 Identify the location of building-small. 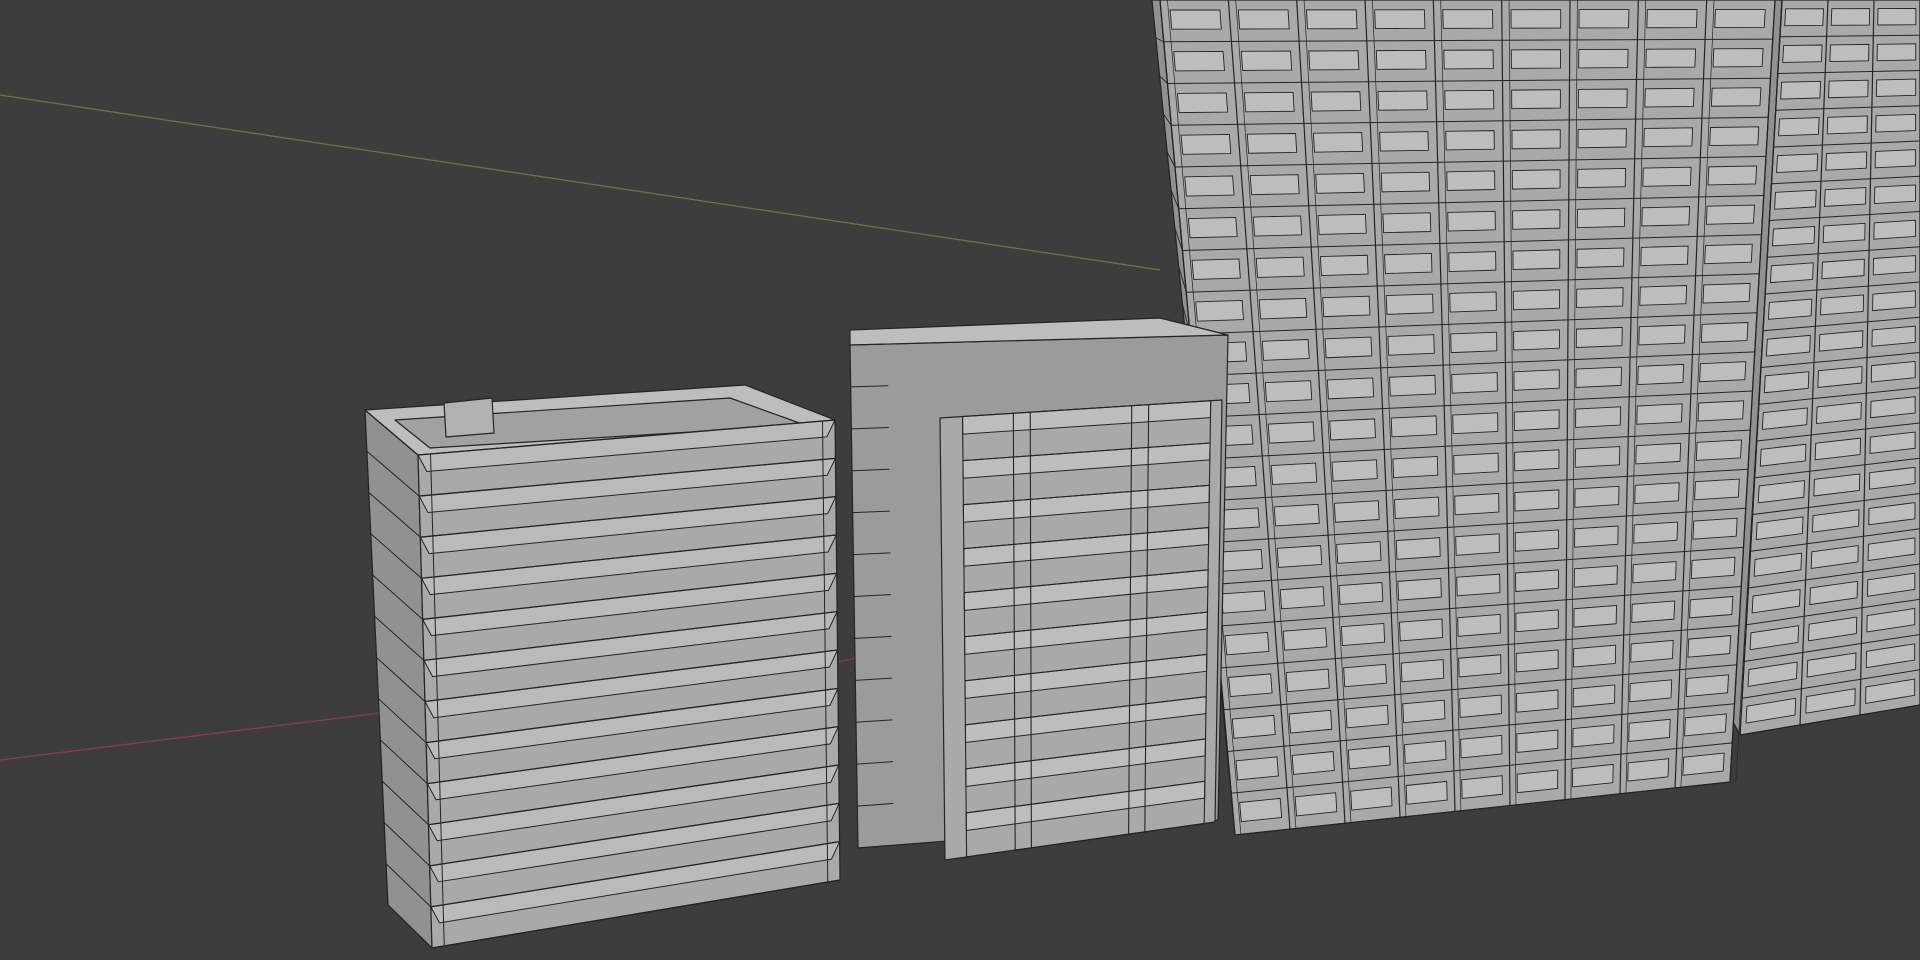
(602, 666).